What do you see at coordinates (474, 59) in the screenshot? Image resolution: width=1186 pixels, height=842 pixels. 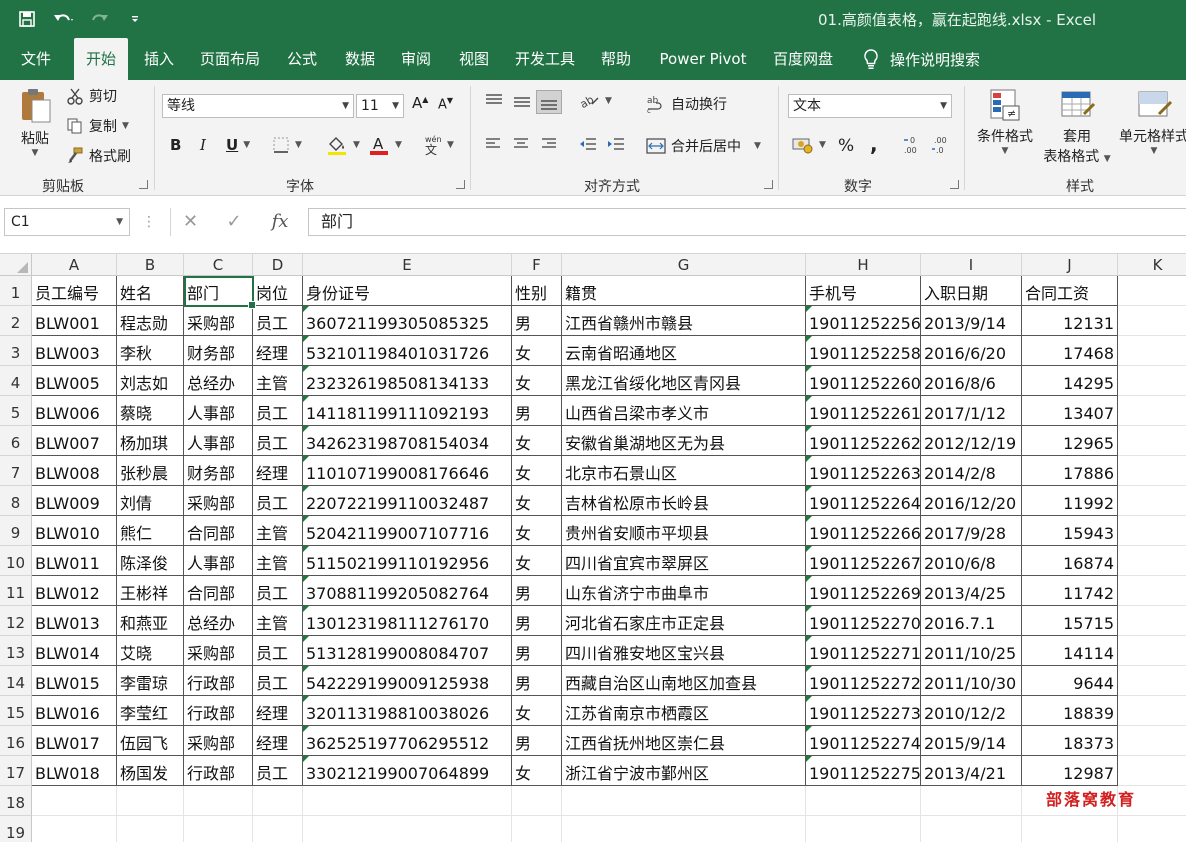 I see `tab-view: 视图` at bounding box center [474, 59].